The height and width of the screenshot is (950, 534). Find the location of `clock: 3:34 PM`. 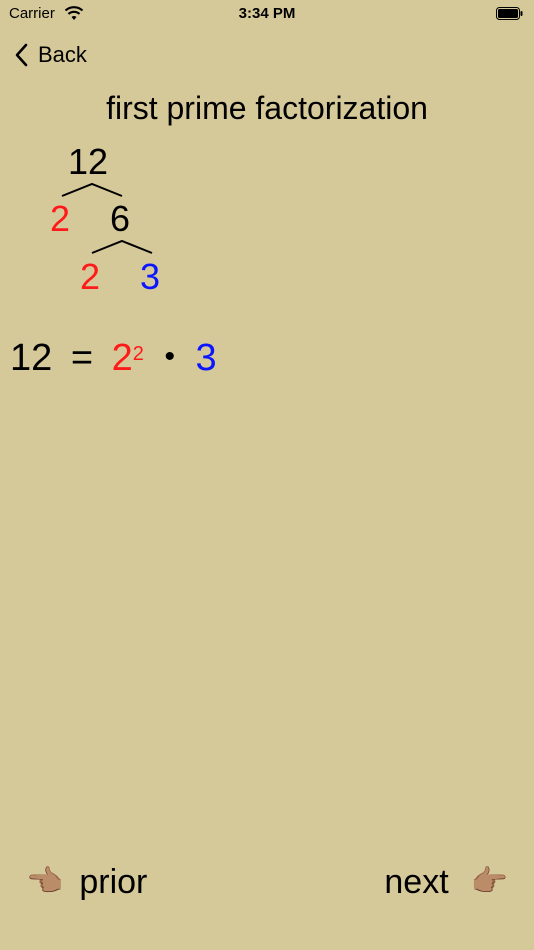

clock: 3:34 PM is located at coordinates (267, 13).